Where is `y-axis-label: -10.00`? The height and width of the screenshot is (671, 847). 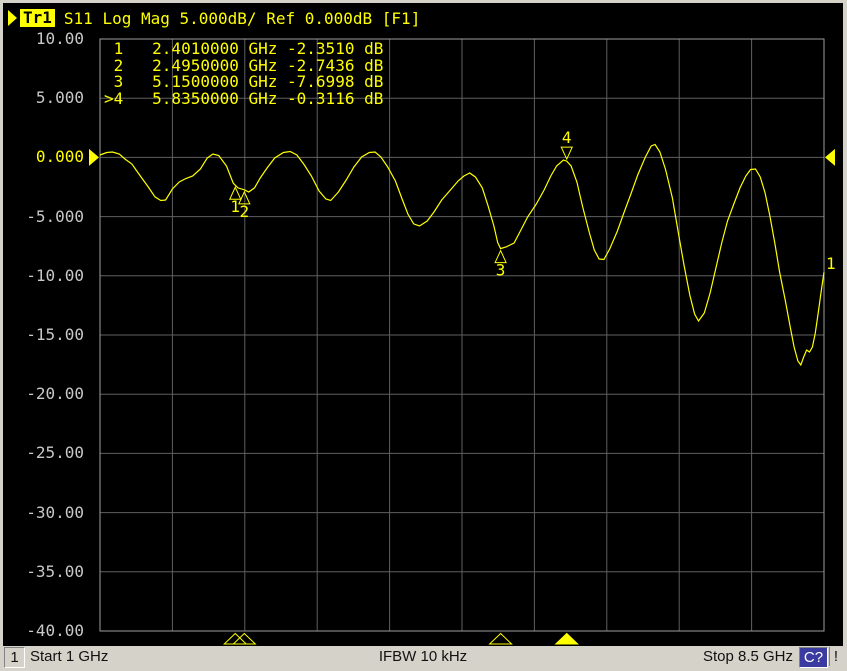
y-axis-label: -10.00 is located at coordinates (55, 275).